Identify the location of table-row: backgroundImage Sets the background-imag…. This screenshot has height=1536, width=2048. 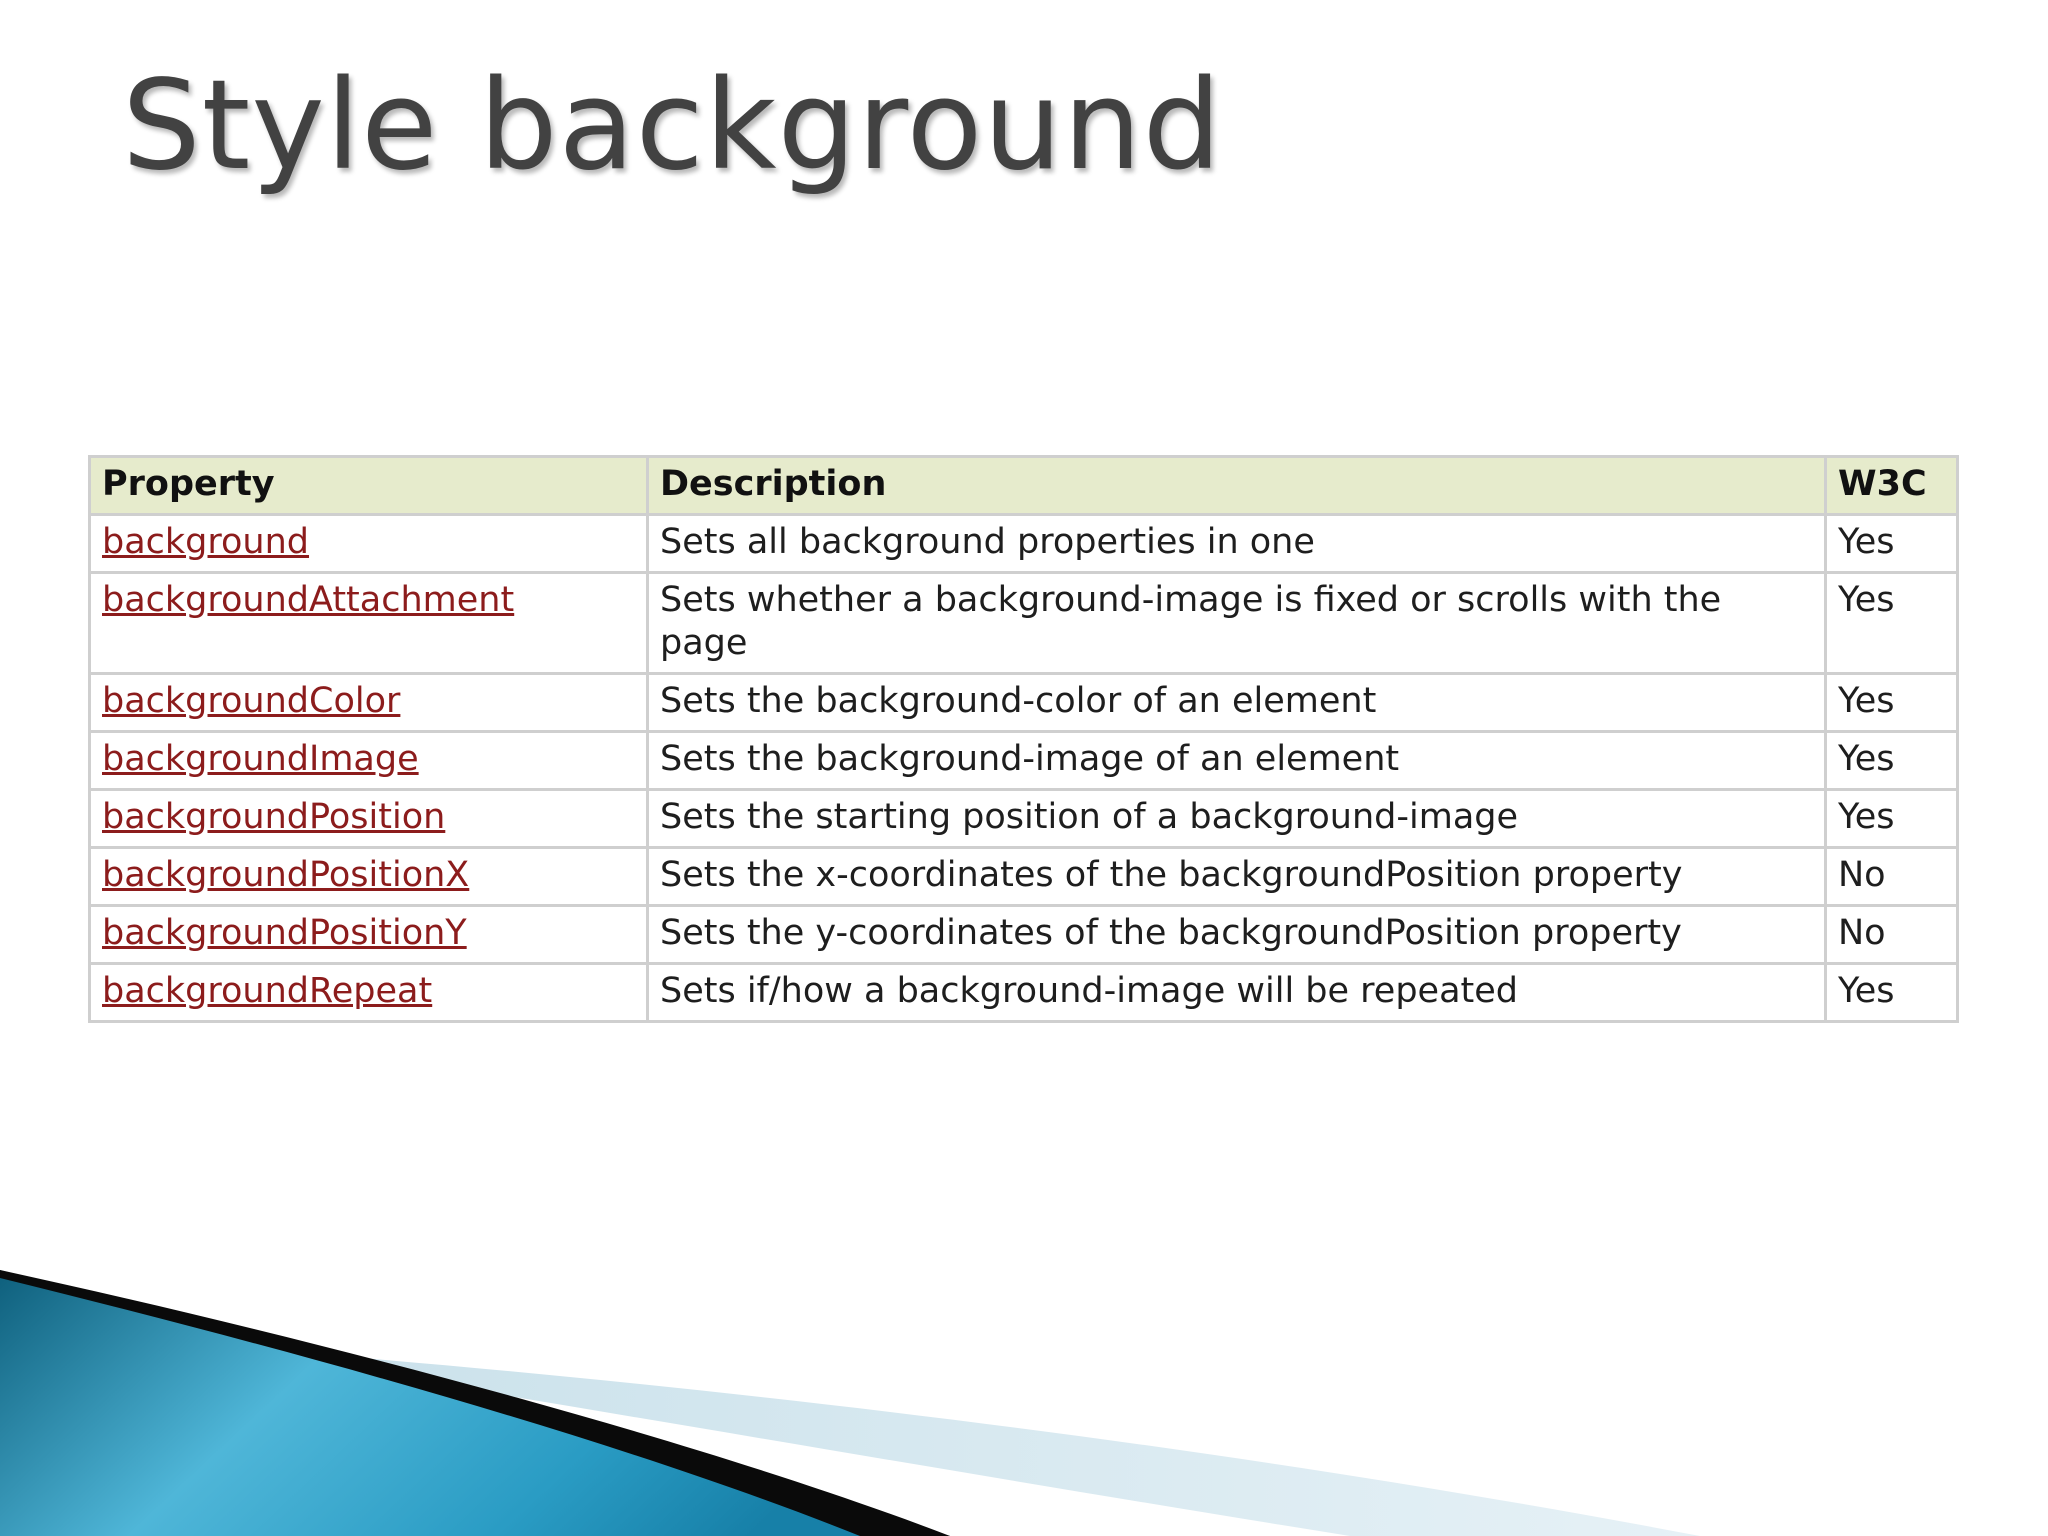
(1023, 760).